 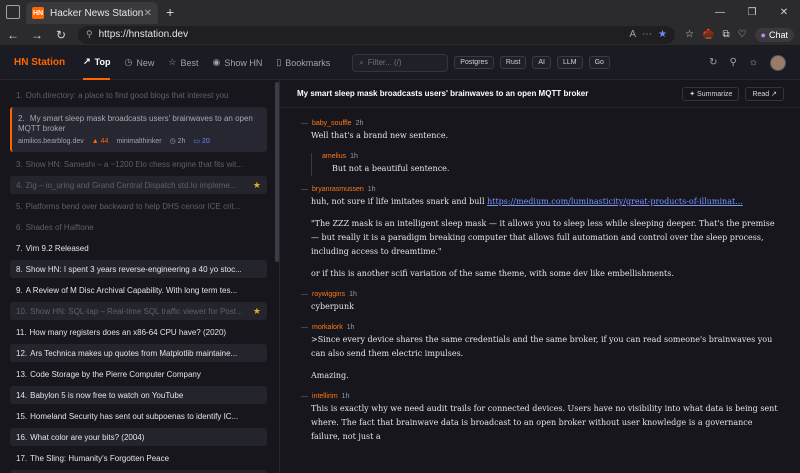 I want to click on clock-icon: ◷, so click(x=128, y=62).